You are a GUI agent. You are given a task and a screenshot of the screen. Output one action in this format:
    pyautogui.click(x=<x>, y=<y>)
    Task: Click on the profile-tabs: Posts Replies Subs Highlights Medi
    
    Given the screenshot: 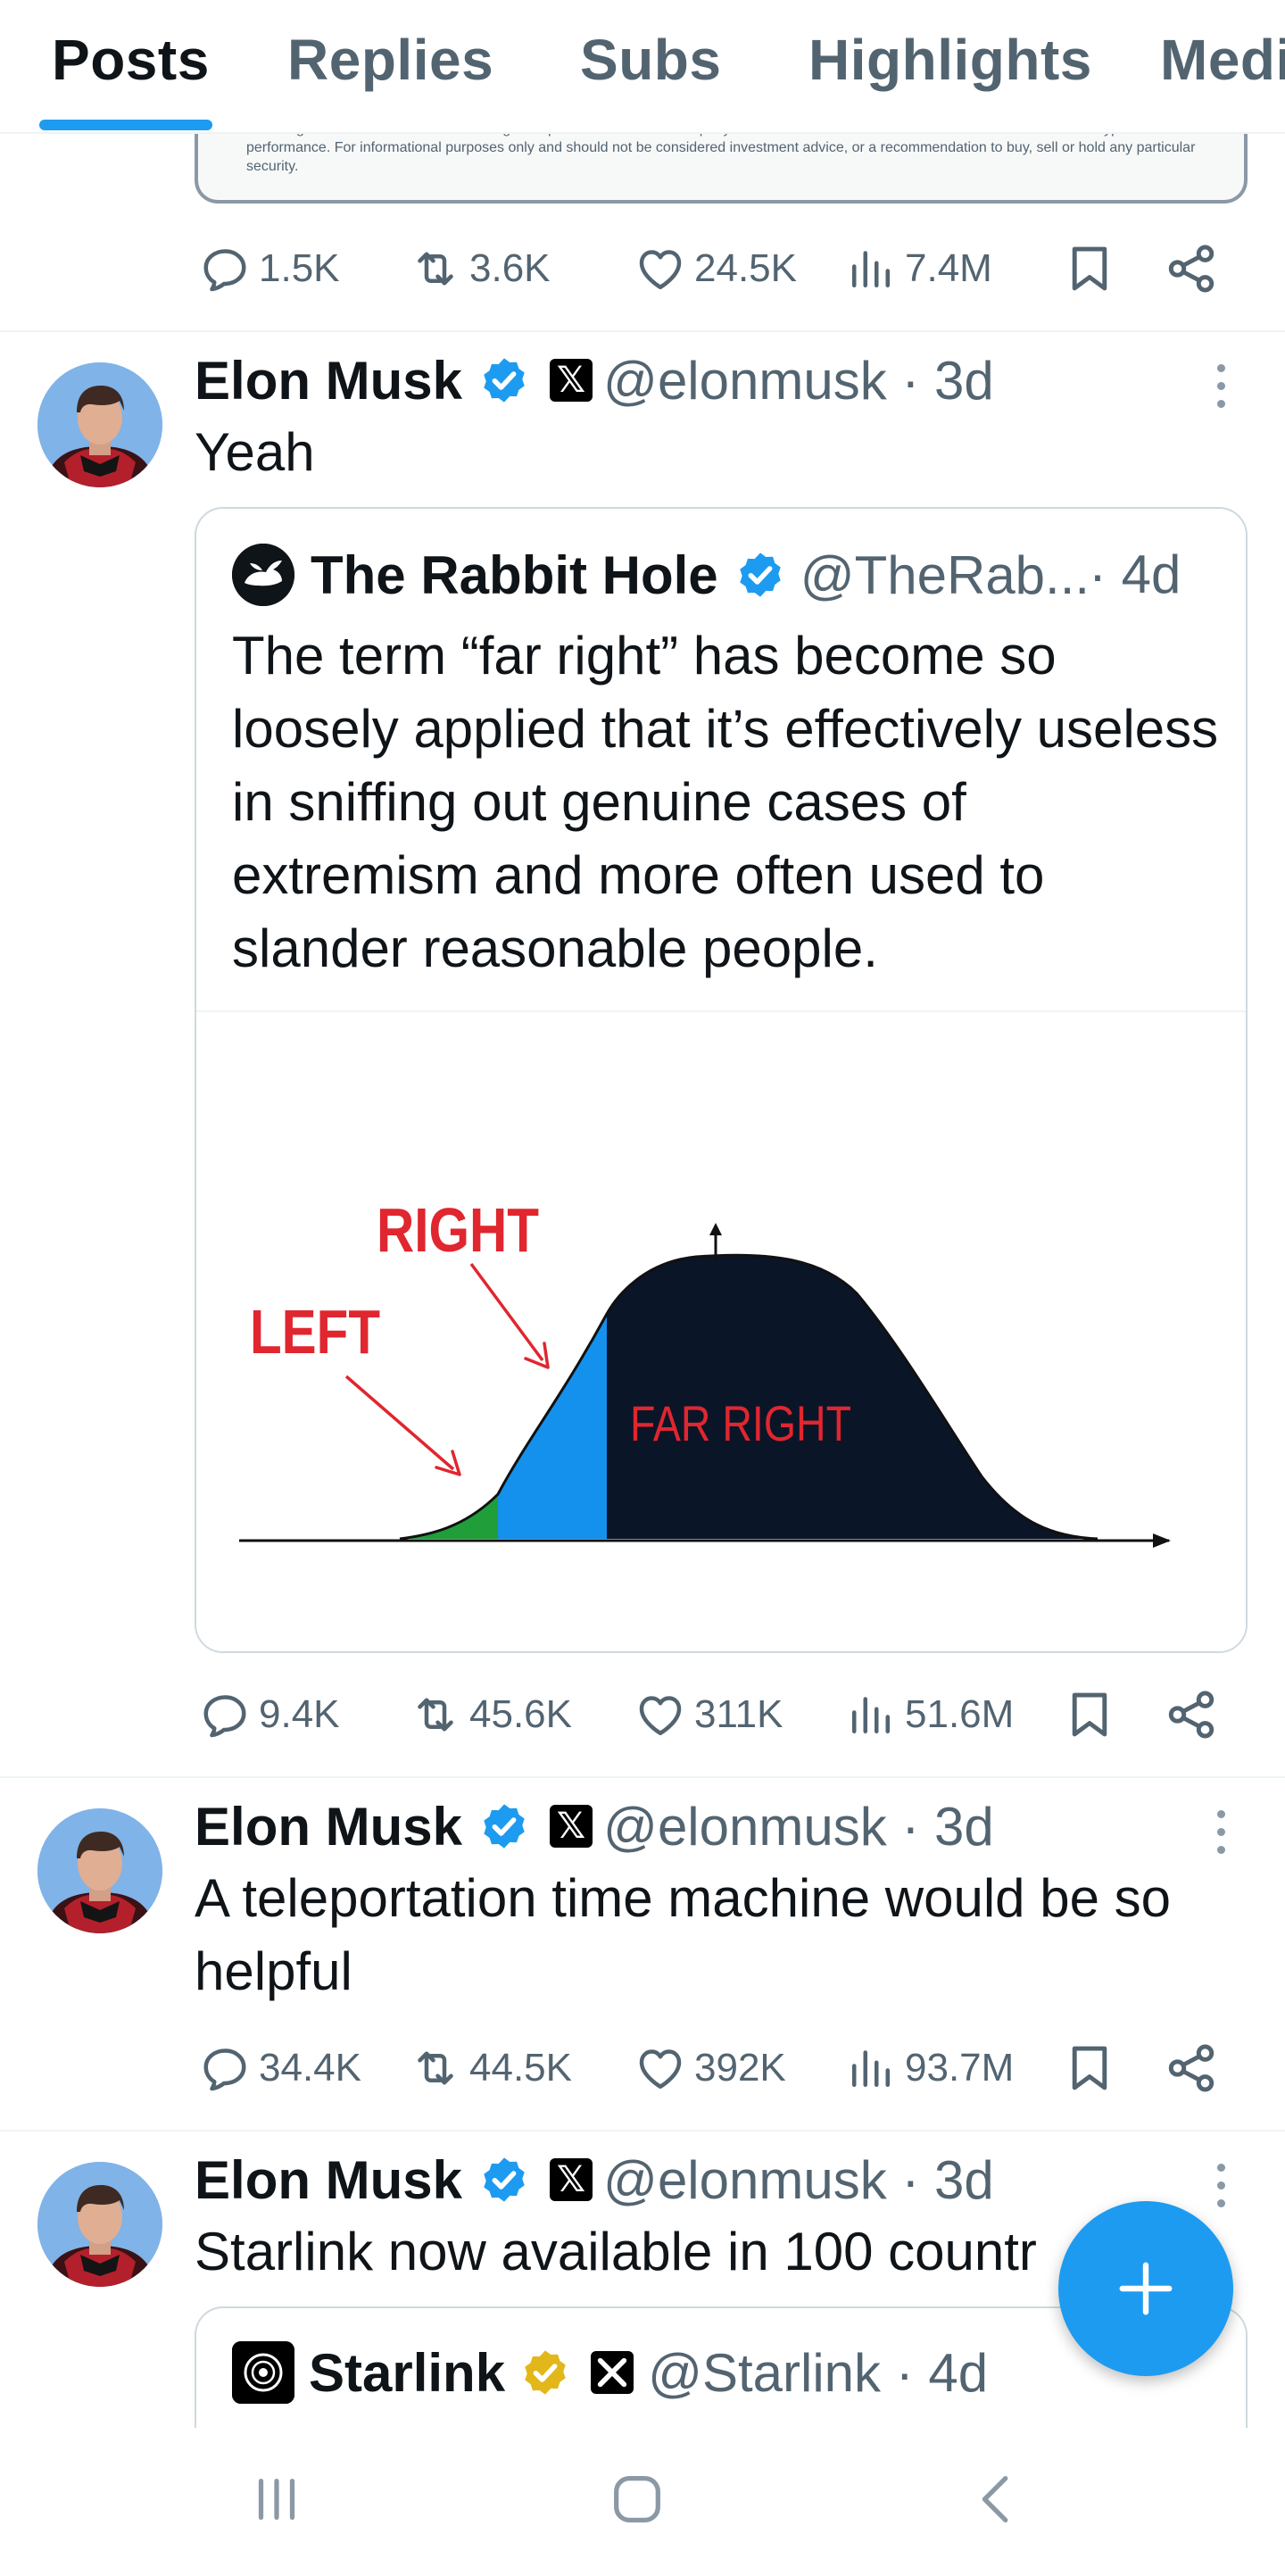 What is the action you would take?
    pyautogui.click(x=642, y=67)
    